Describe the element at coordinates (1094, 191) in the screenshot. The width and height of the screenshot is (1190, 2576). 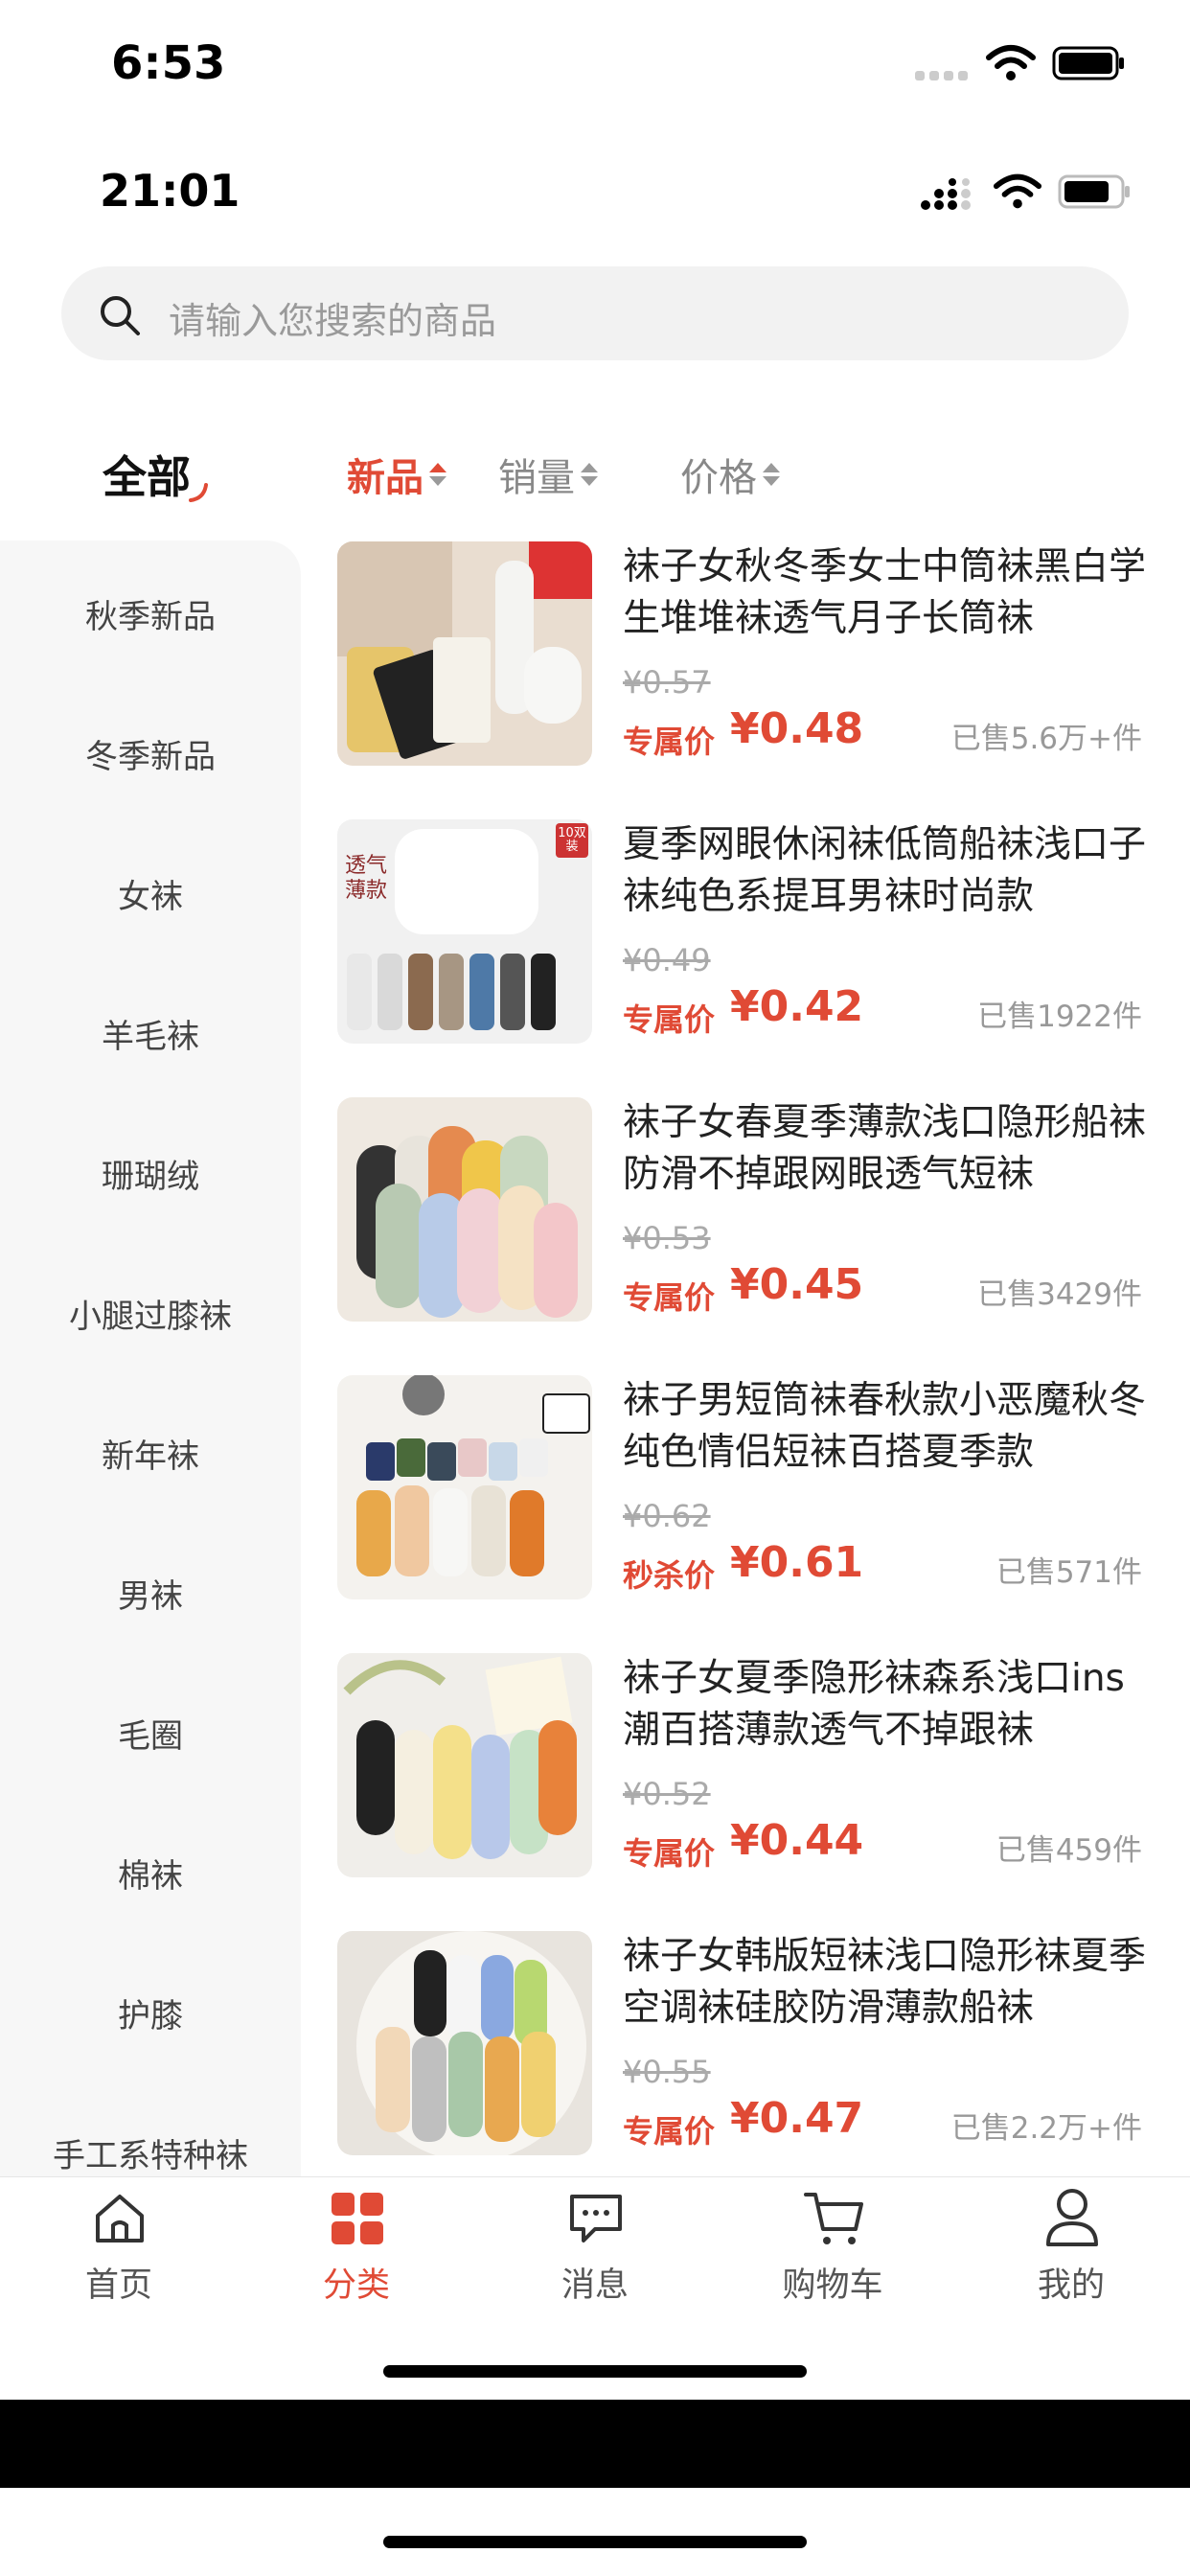
I see `battery-icon-inner` at that location.